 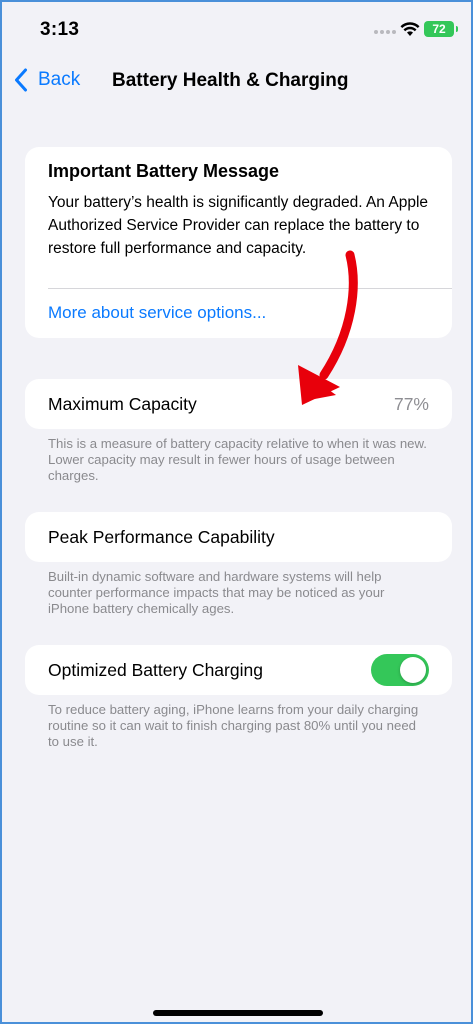 I want to click on battery-icon: 72, so click(x=441, y=29).